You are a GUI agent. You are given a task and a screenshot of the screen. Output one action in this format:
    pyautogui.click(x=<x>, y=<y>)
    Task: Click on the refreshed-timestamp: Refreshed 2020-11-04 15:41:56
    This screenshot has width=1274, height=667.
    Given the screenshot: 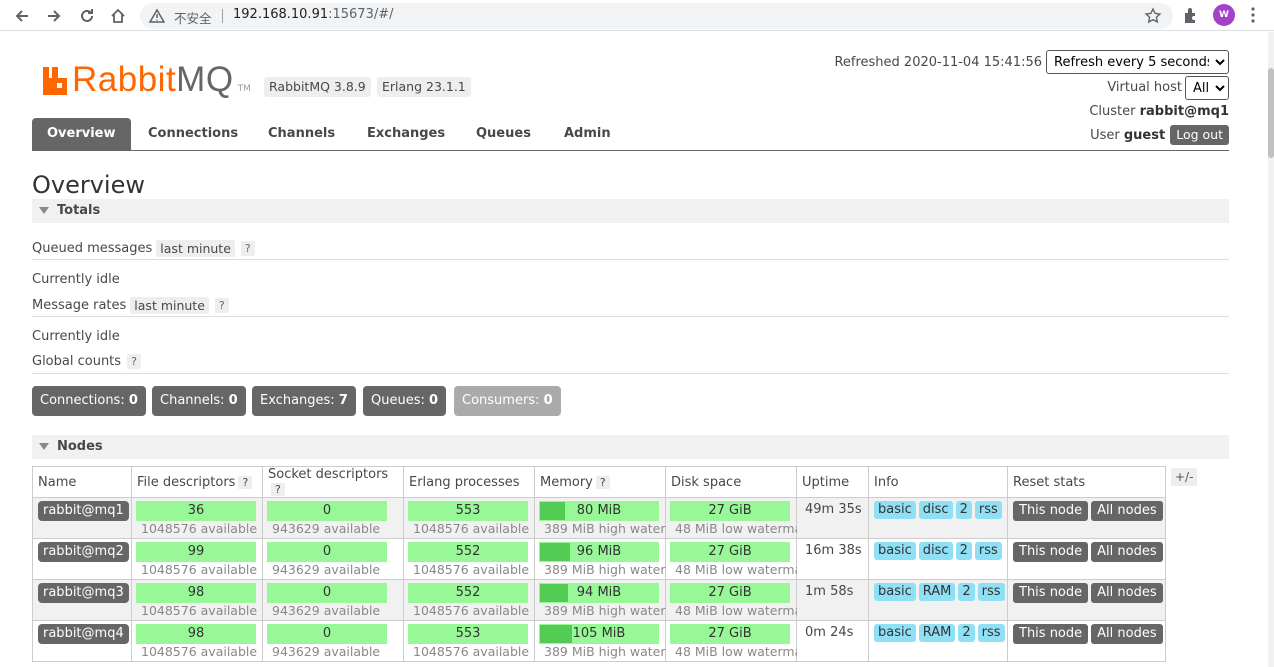 What is the action you would take?
    pyautogui.click(x=938, y=62)
    